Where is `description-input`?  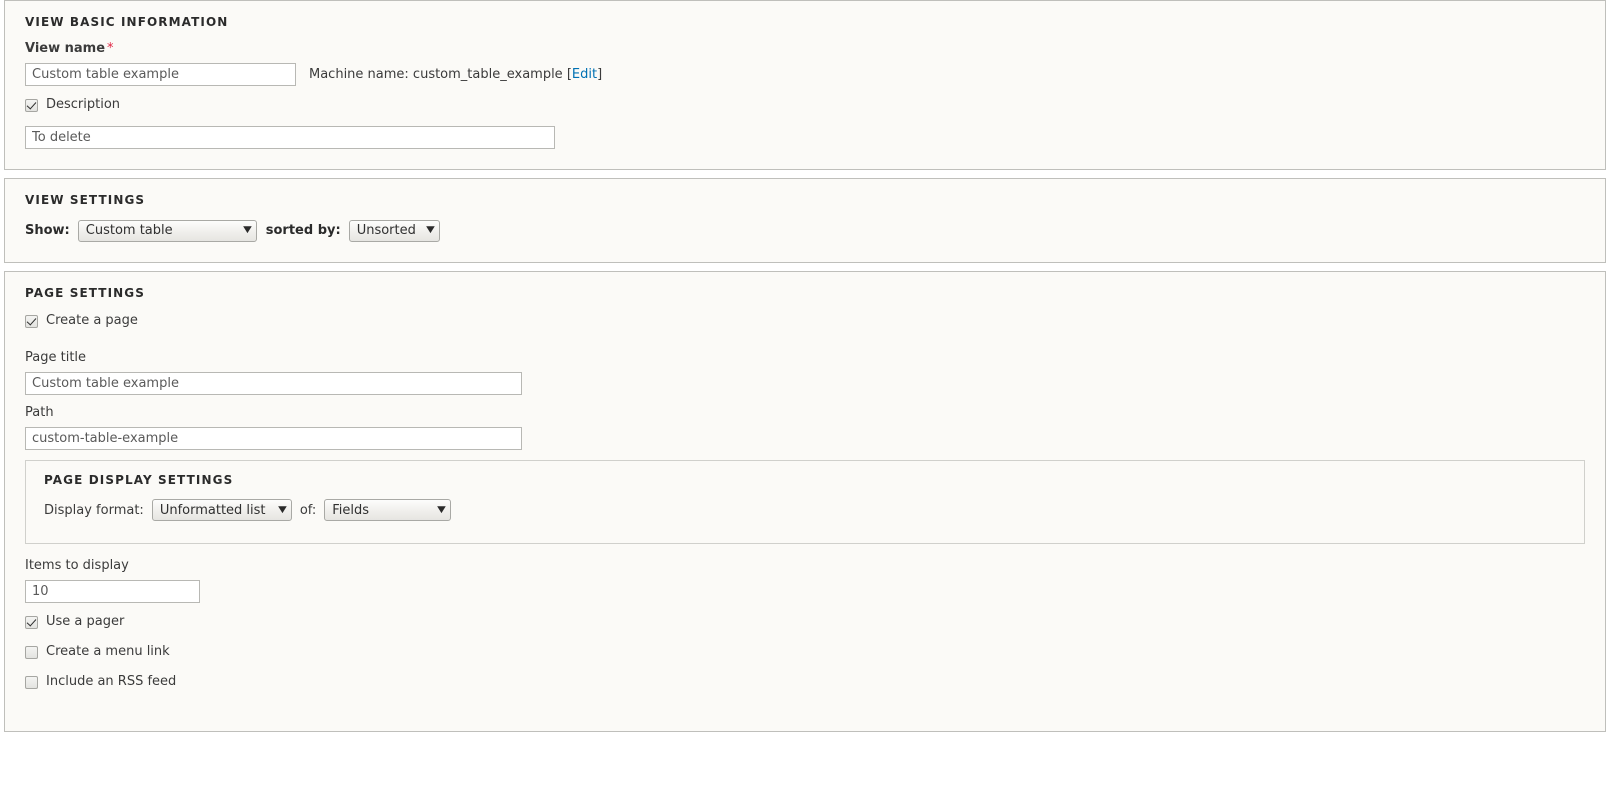
description-input is located at coordinates (290, 138).